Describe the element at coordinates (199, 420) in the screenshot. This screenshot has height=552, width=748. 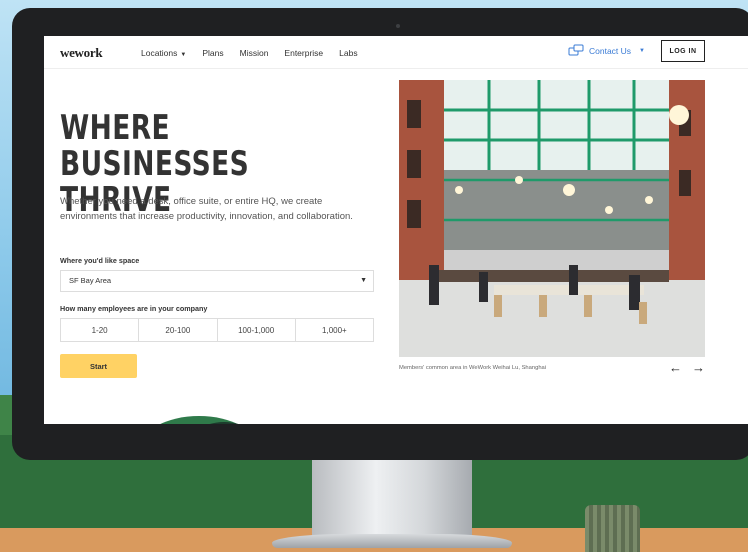
I see `partial-image-peek` at that location.